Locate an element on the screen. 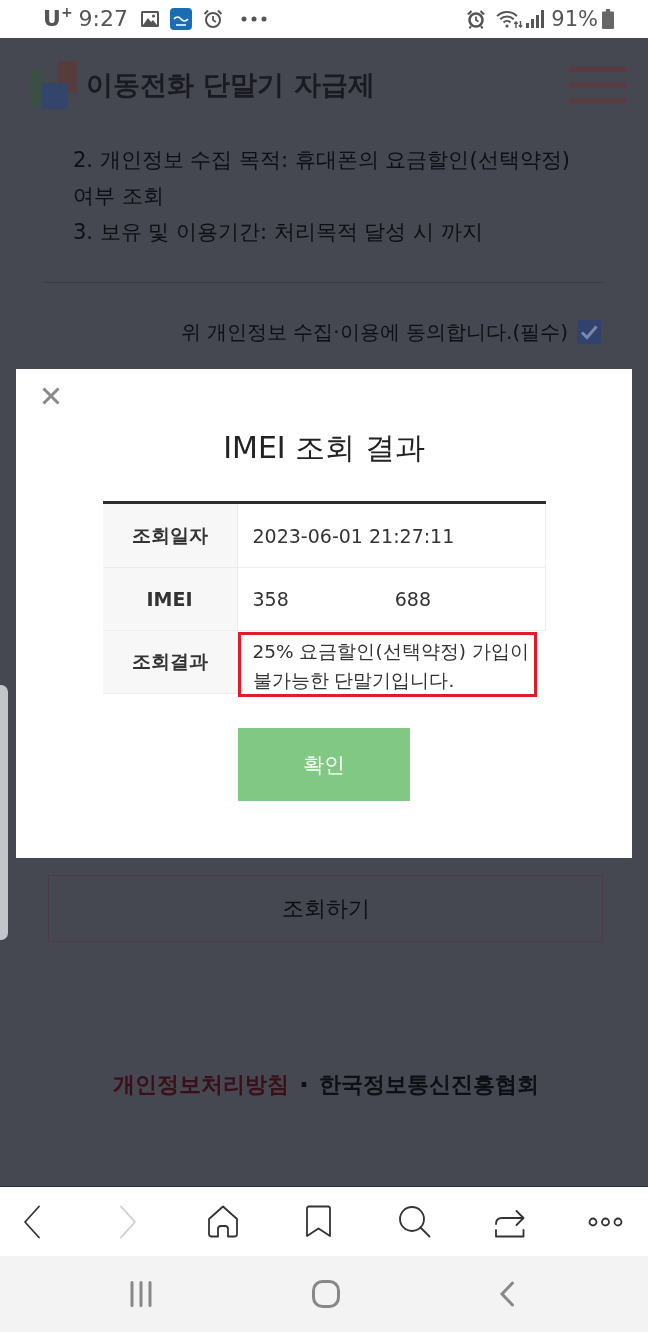  row-header: 조회결과 is located at coordinates (170, 662).